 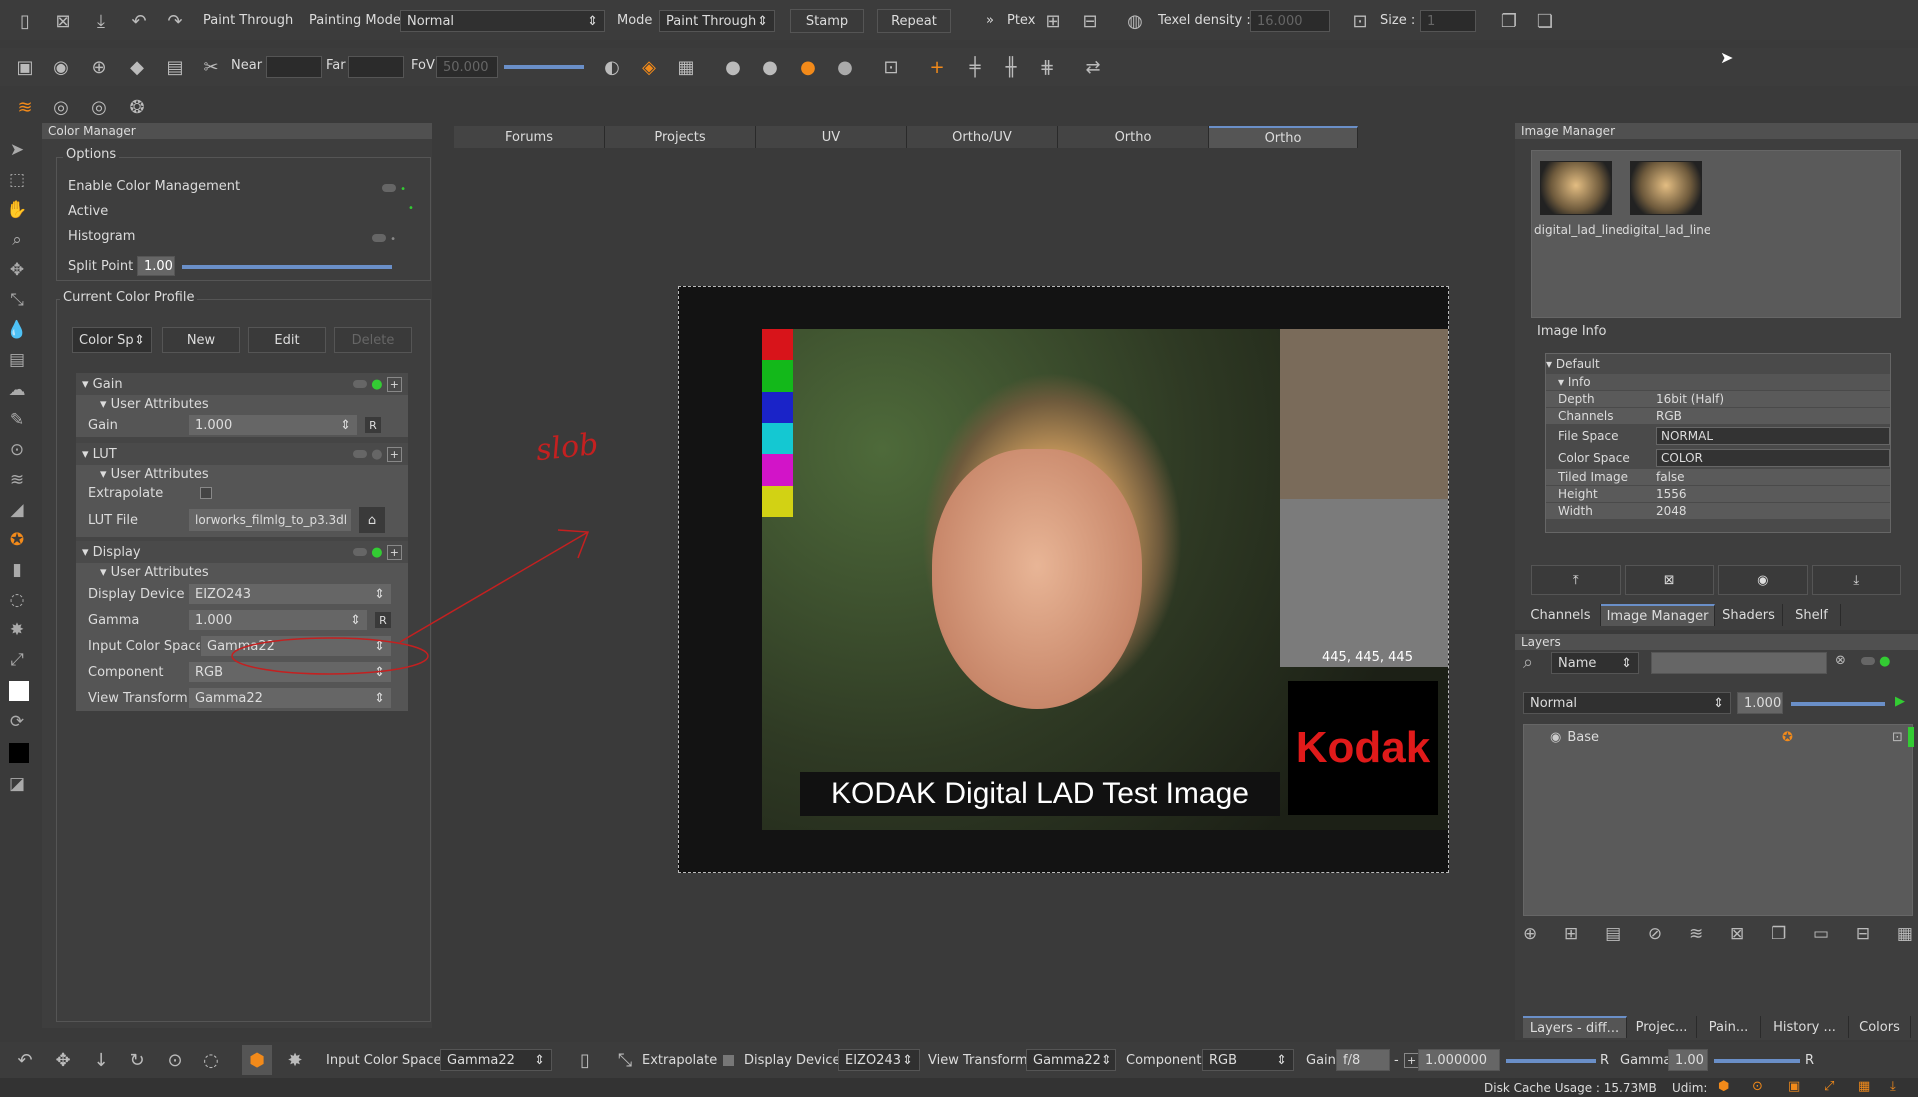 What do you see at coordinates (975, 67) in the screenshot?
I see `symmetry-x-icon: ╪` at bounding box center [975, 67].